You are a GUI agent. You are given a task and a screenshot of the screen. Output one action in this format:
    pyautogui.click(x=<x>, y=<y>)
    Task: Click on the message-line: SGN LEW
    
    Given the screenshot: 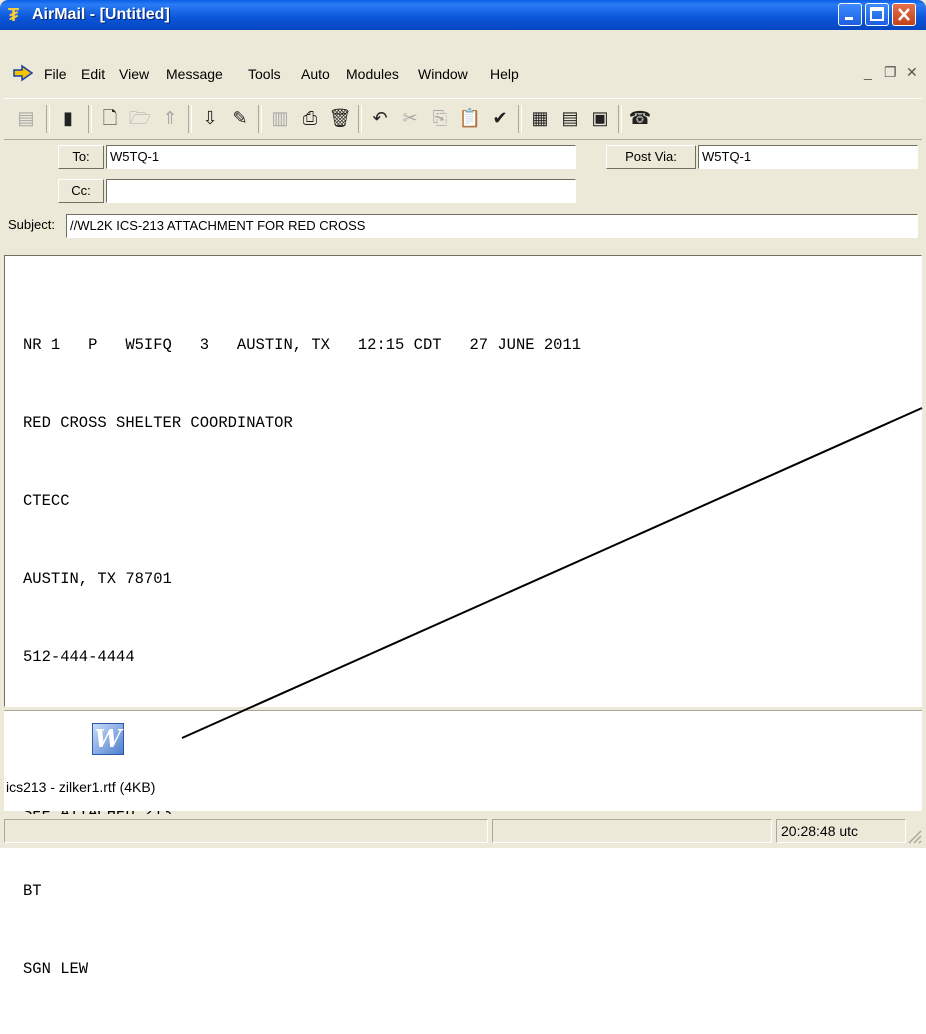 What is the action you would take?
    pyautogui.click(x=56, y=969)
    